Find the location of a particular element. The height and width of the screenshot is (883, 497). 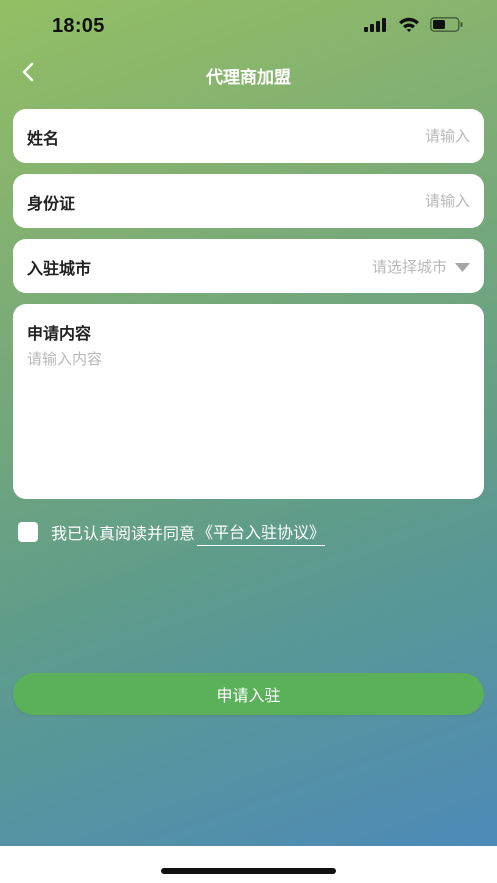

city-select: 请选择城市 is located at coordinates (421, 266).